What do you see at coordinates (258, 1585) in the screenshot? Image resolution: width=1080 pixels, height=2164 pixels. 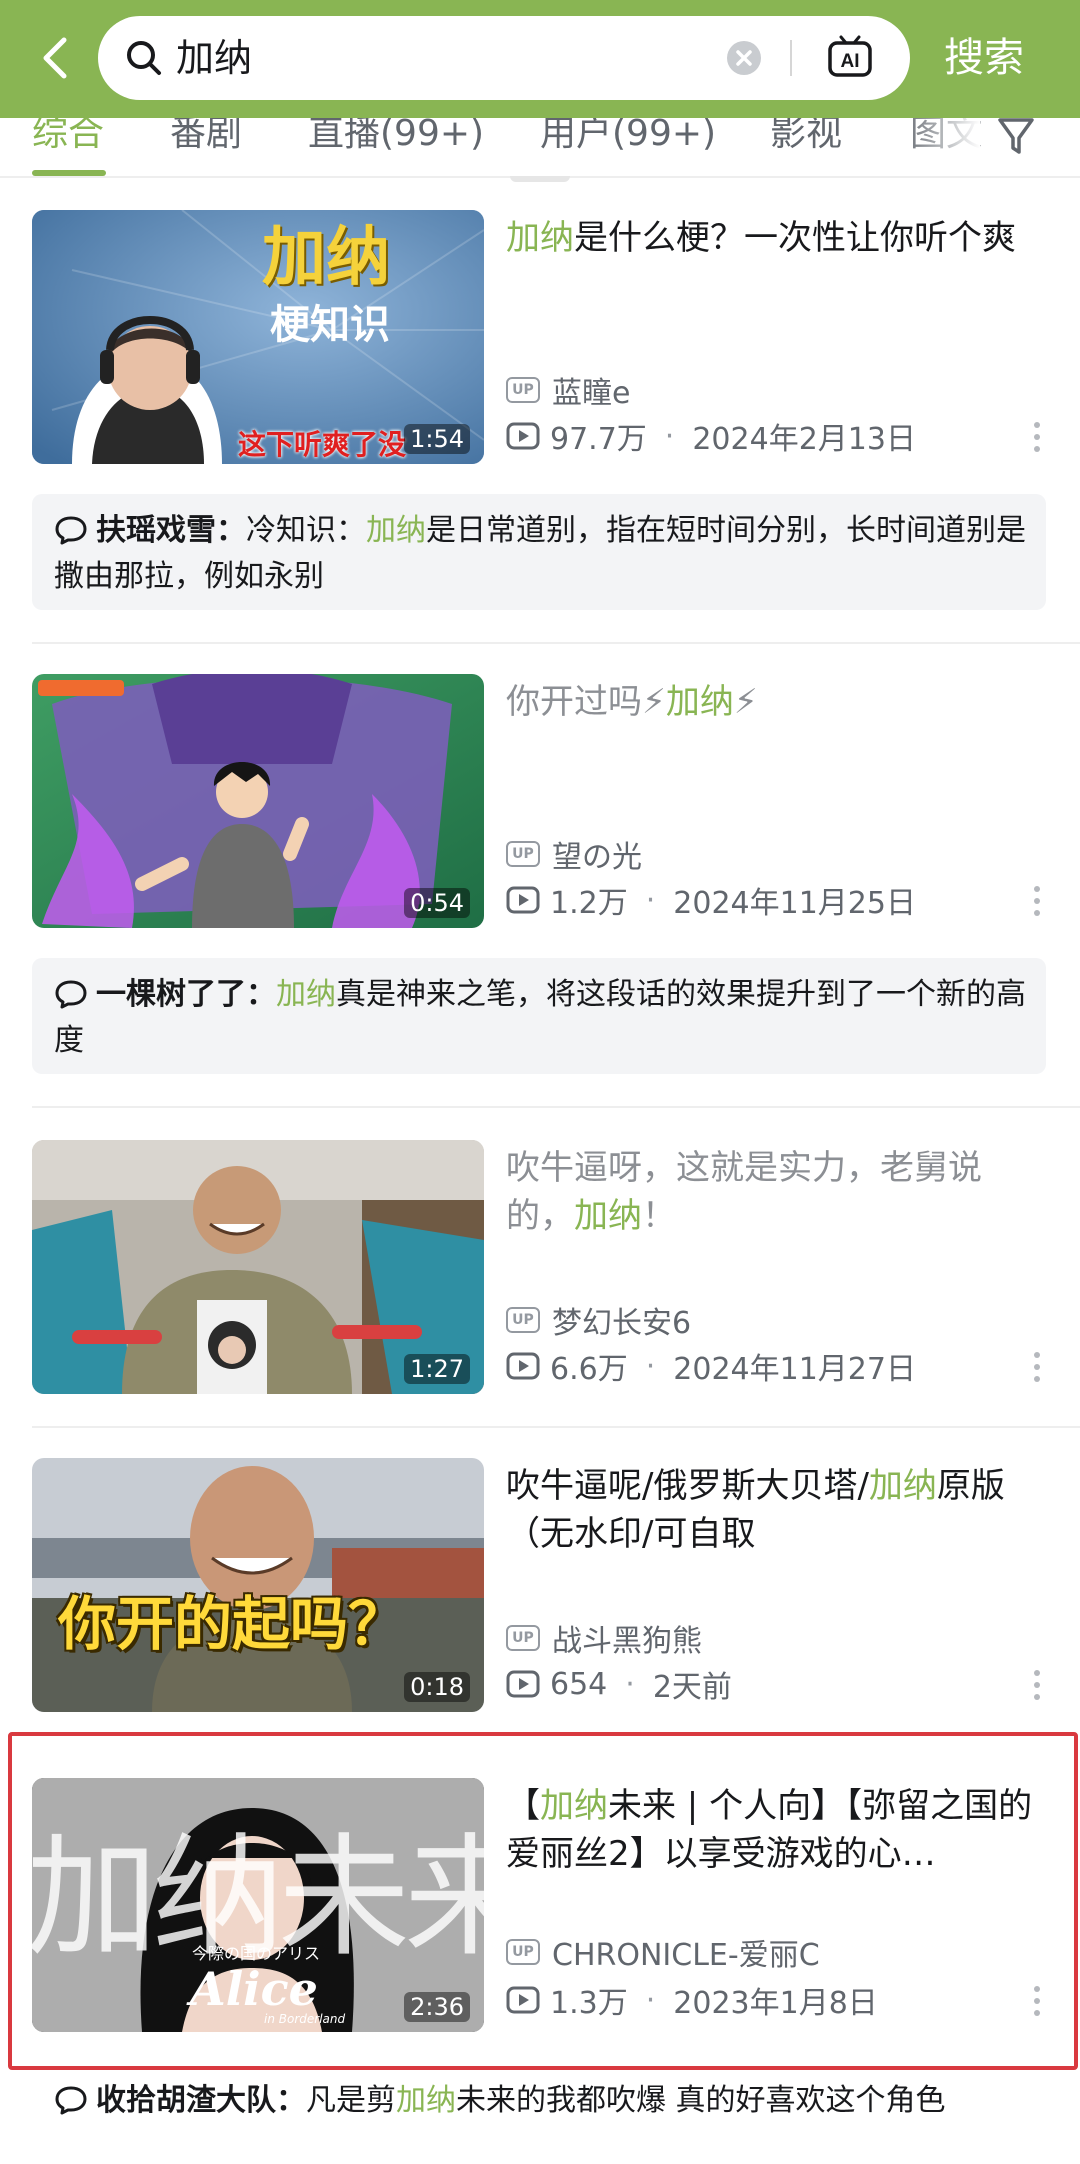 I see `video-thumbnail: 你开的起吗？ 0:18` at bounding box center [258, 1585].